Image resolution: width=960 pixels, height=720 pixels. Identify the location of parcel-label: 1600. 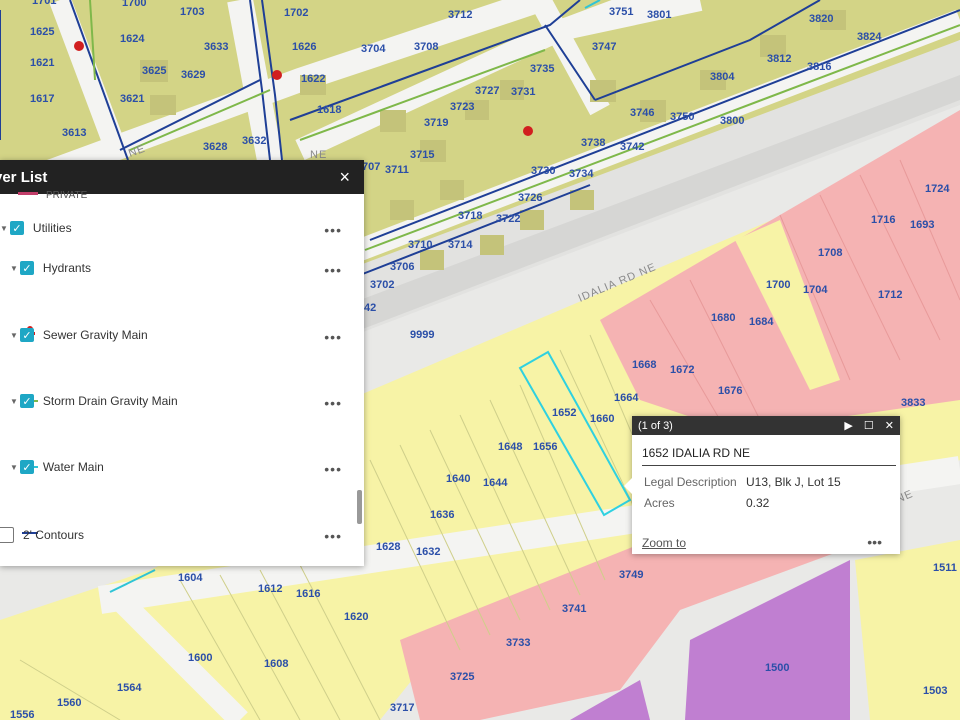
(200, 658).